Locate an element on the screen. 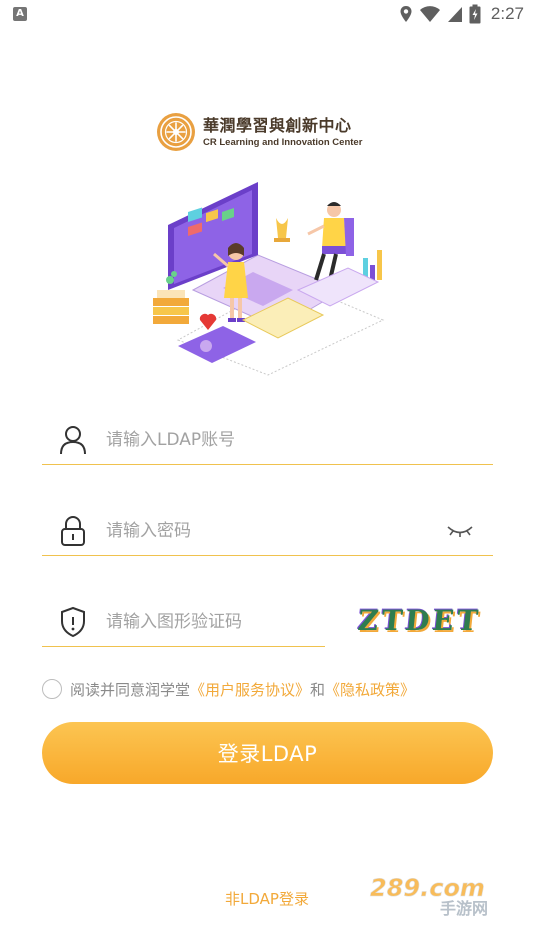 This screenshot has width=534, height=950. notification-icon: A is located at coordinates (20, 14).